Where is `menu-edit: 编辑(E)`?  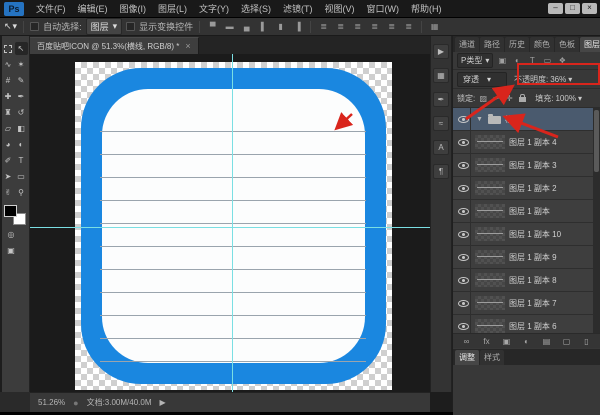 menu-edit: 编辑(E) is located at coordinates (93, 8).